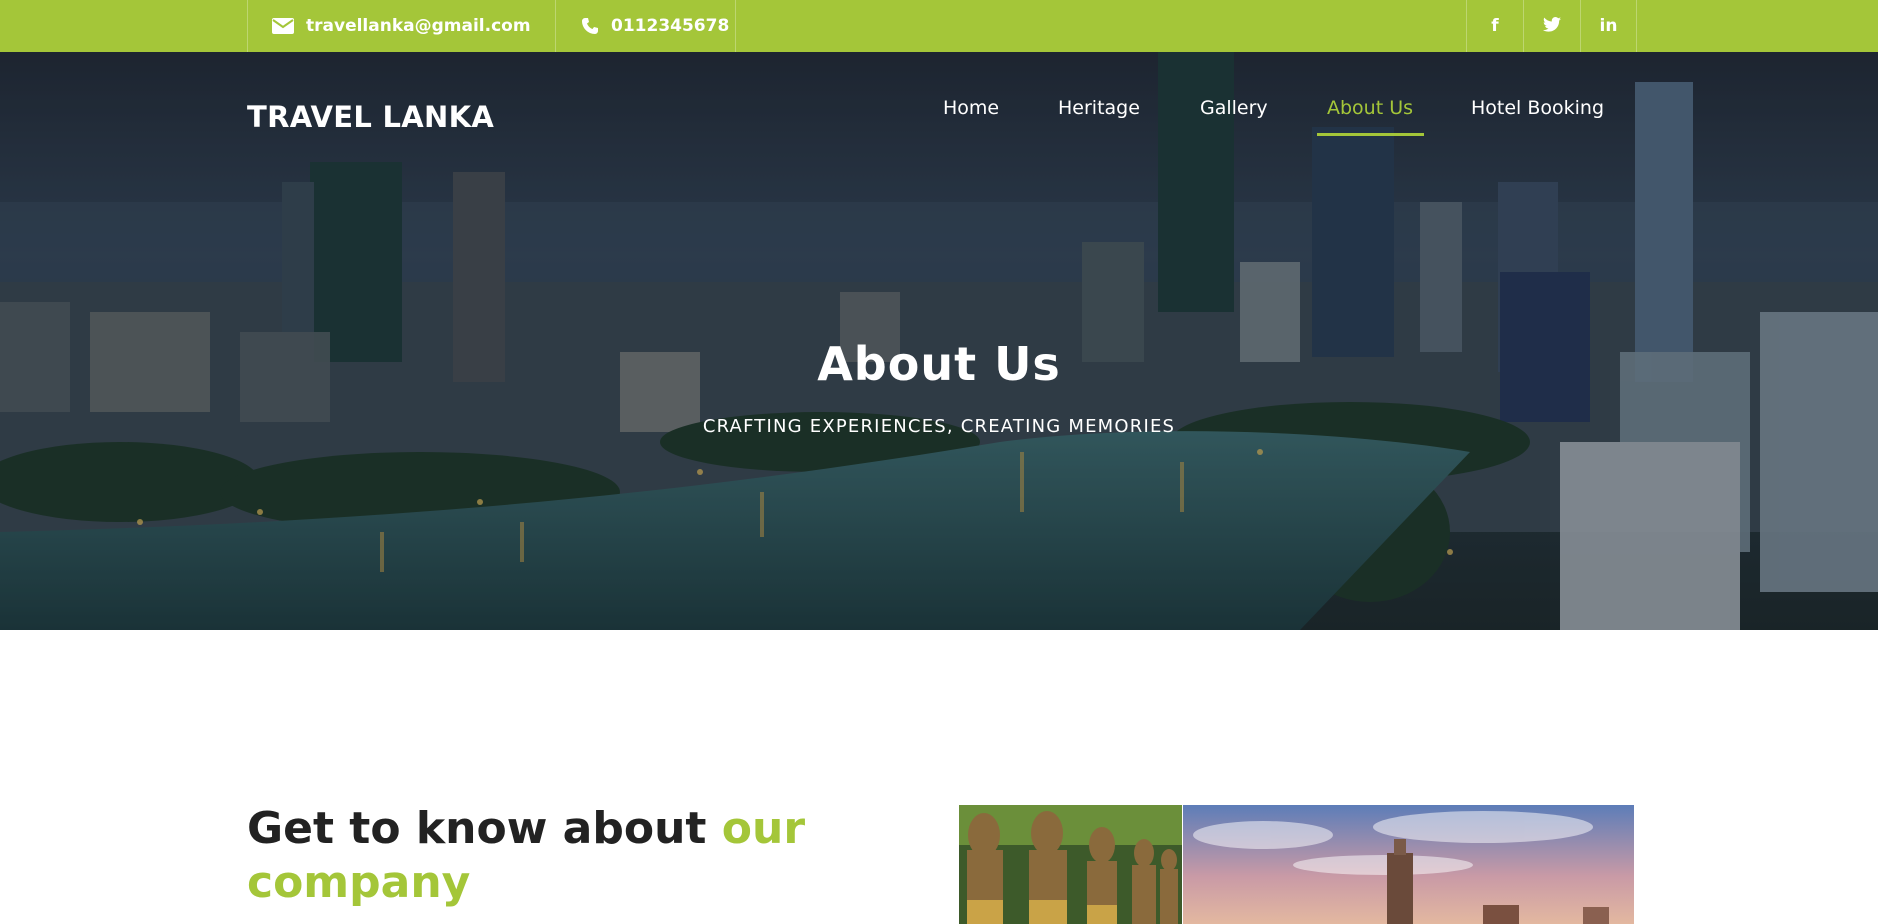 The width and height of the screenshot is (1878, 924). Describe the element at coordinates (283, 26) in the screenshot. I see `envelope-icon` at that location.